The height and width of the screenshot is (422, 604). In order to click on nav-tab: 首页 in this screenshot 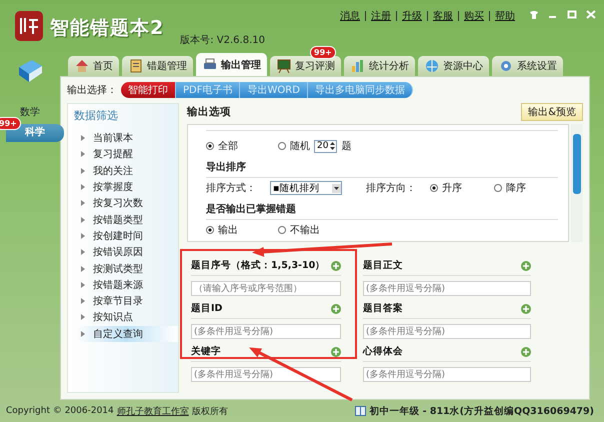, I will do `click(93, 66)`.